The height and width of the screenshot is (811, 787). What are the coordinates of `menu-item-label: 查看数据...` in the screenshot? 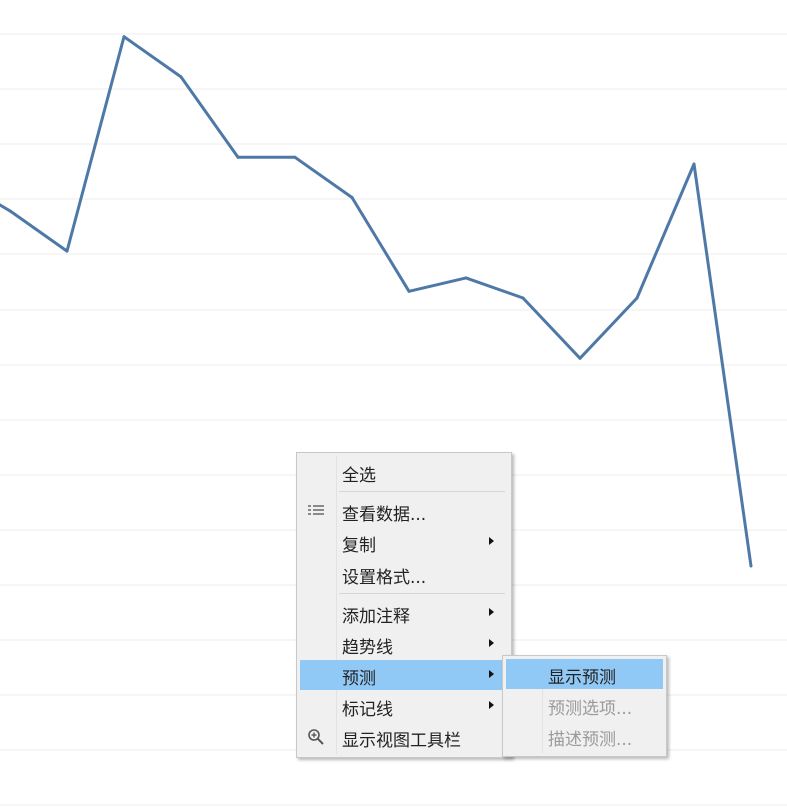 It's located at (384, 515).